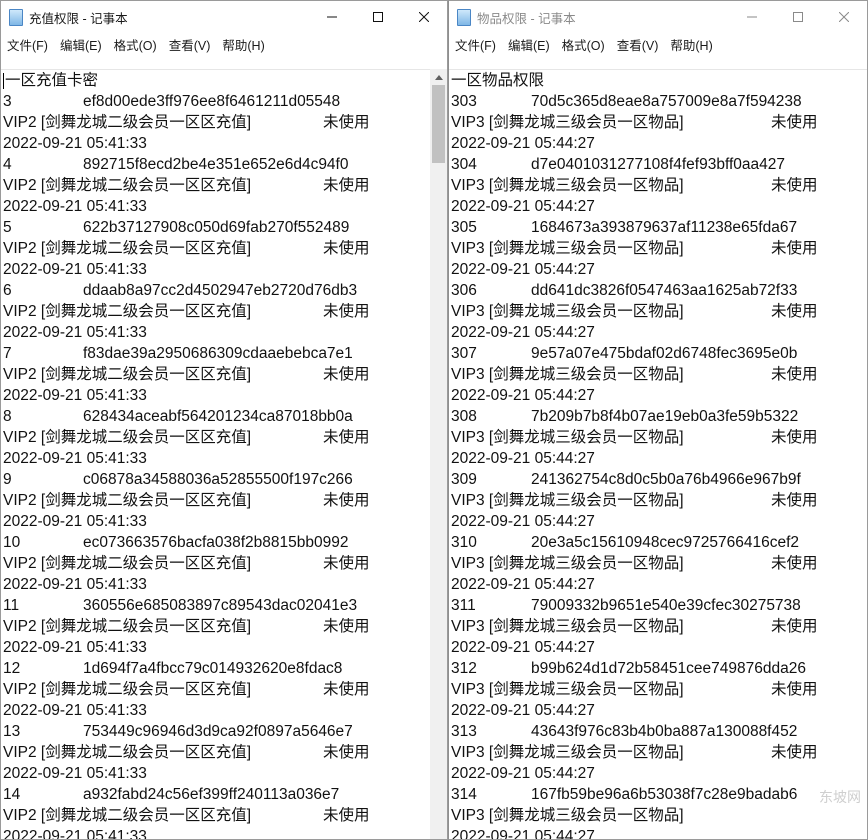 Image resolution: width=868 pixels, height=840 pixels. I want to click on entry-code-line: 14 a932fabd24c56ef399ff240113a036e7, so click(225, 794).